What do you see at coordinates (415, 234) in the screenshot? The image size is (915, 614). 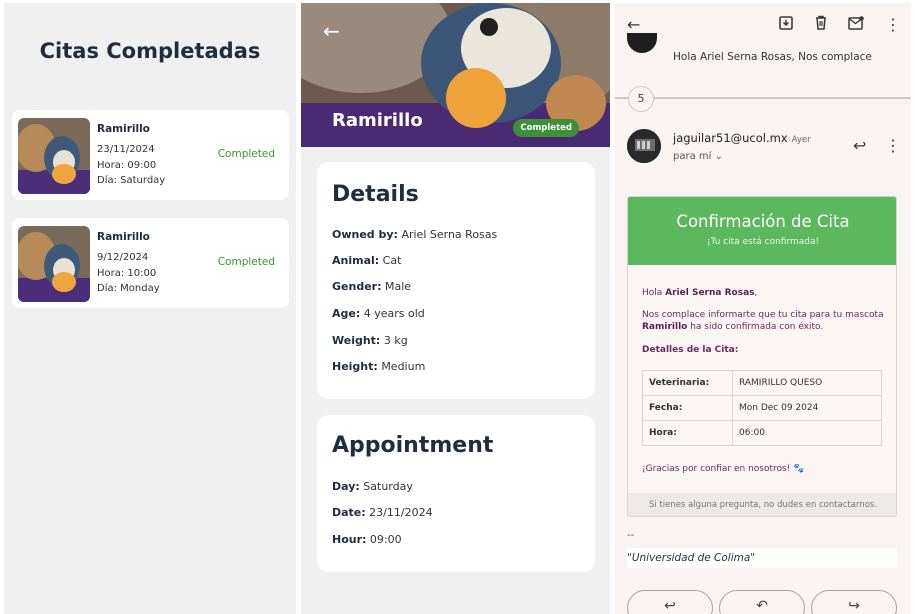 I see `detail-owner: Owned by: Ariel Serna Rosas` at bounding box center [415, 234].